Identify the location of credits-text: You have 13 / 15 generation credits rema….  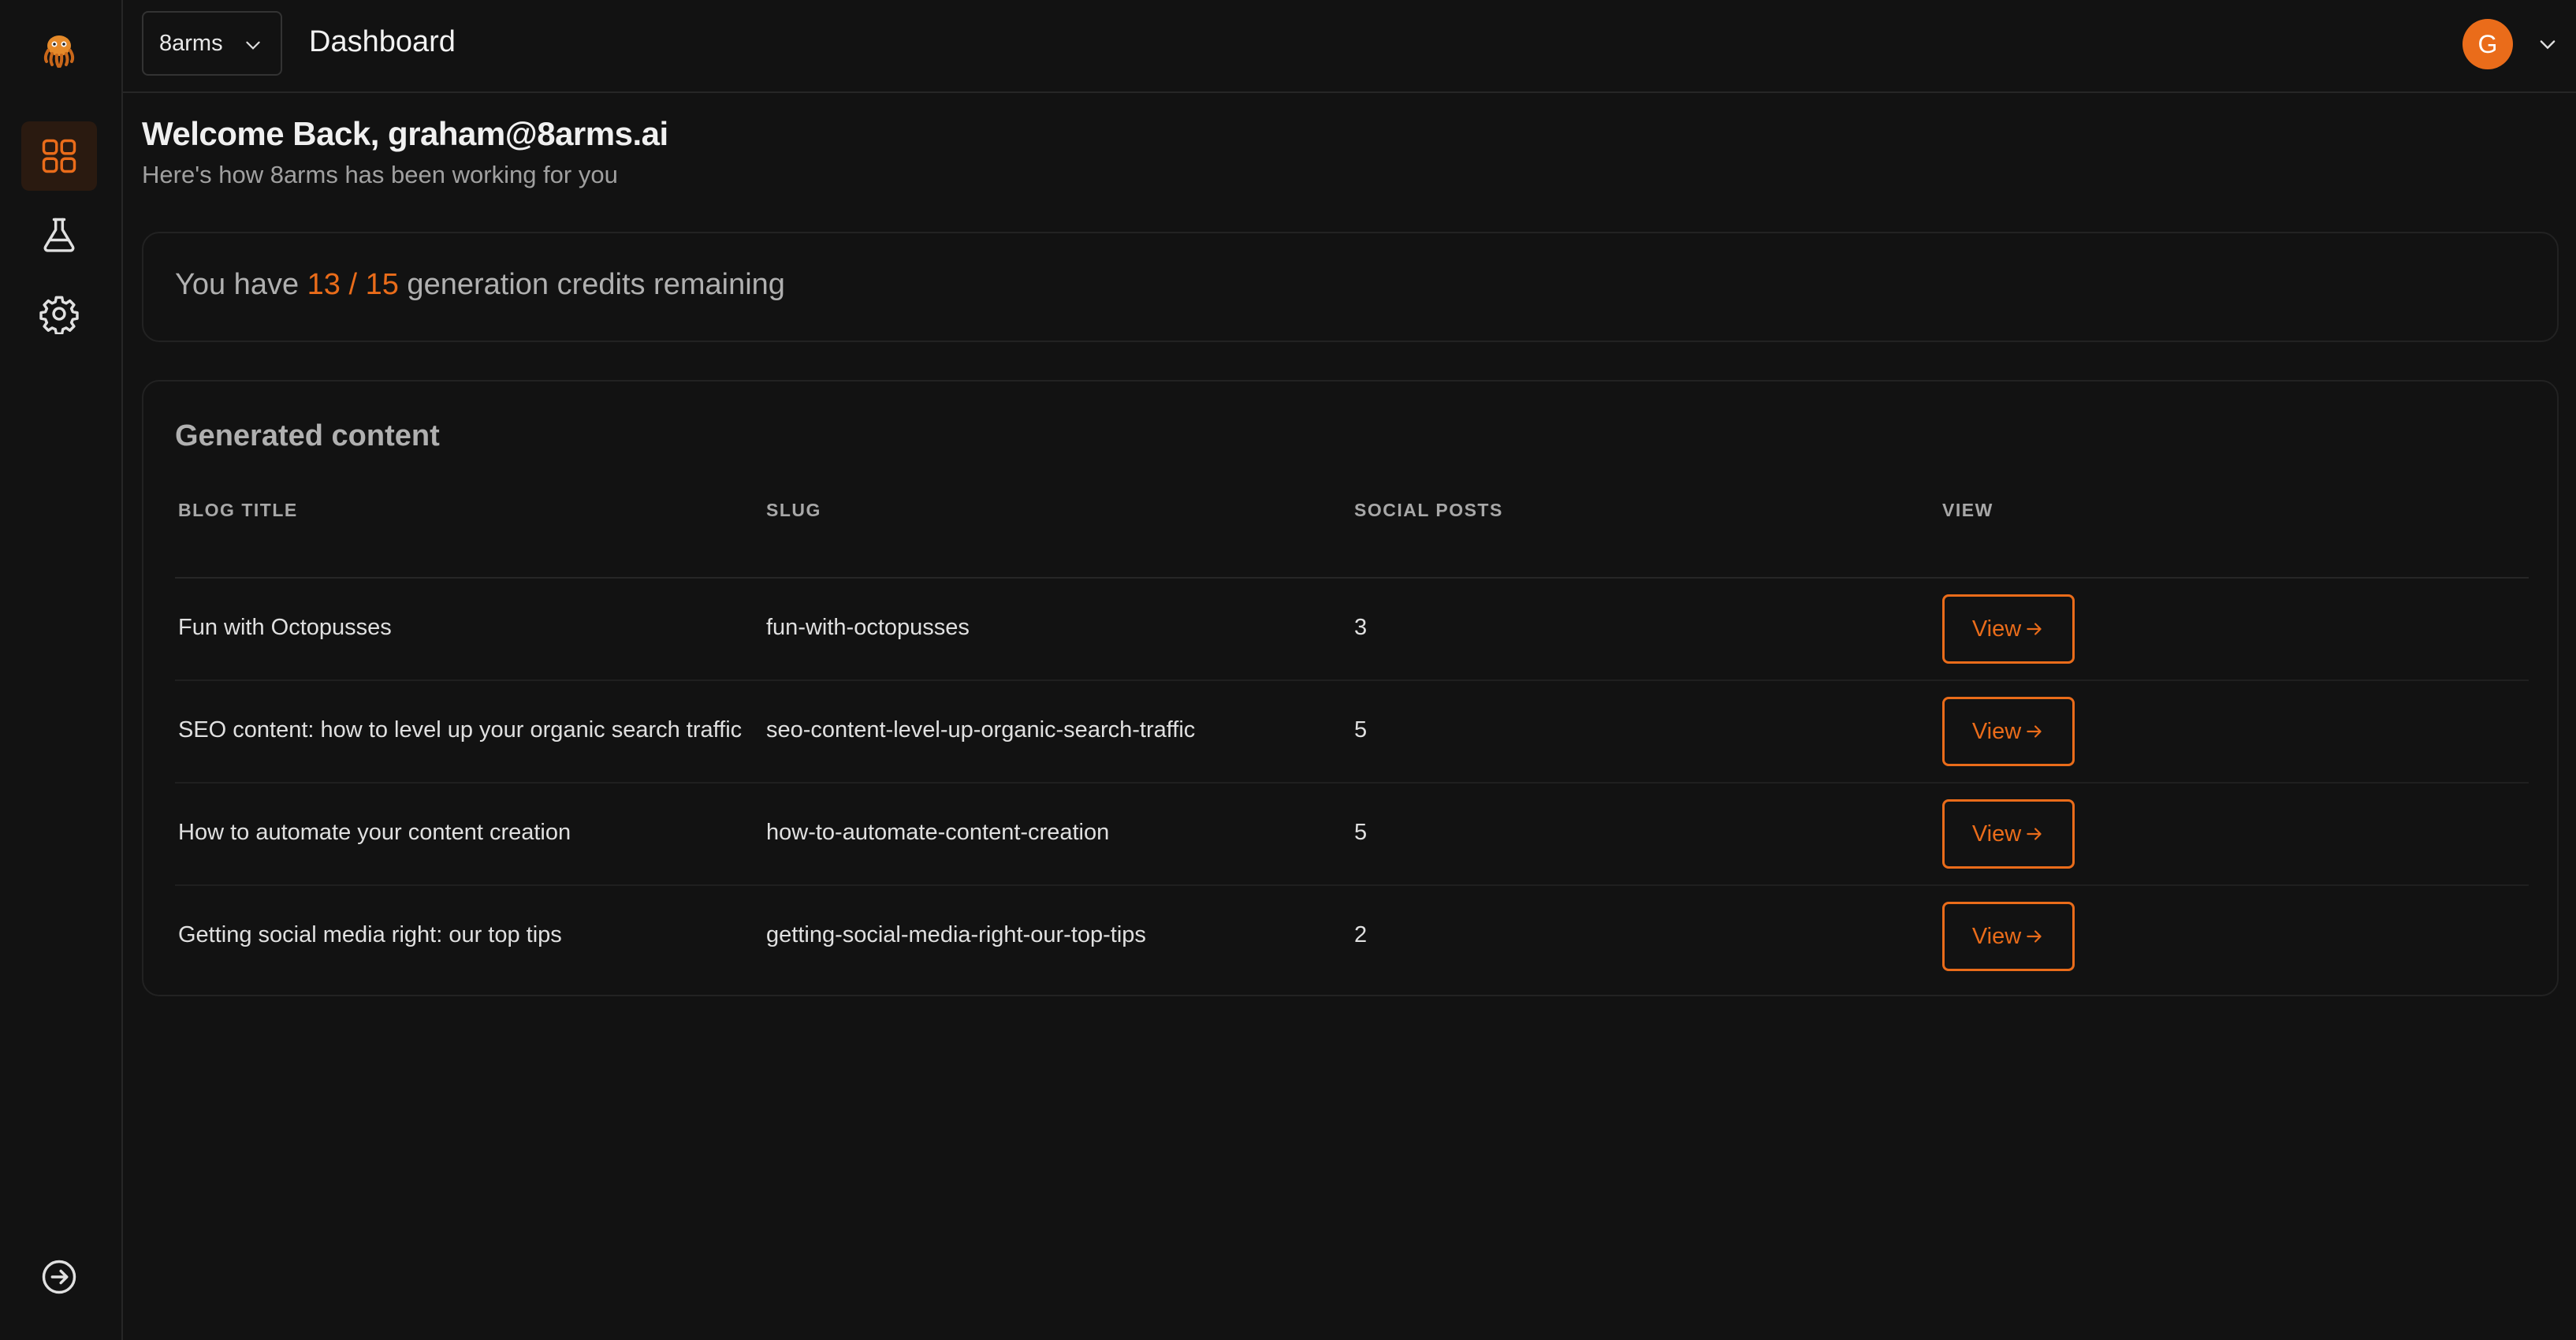
(480, 285).